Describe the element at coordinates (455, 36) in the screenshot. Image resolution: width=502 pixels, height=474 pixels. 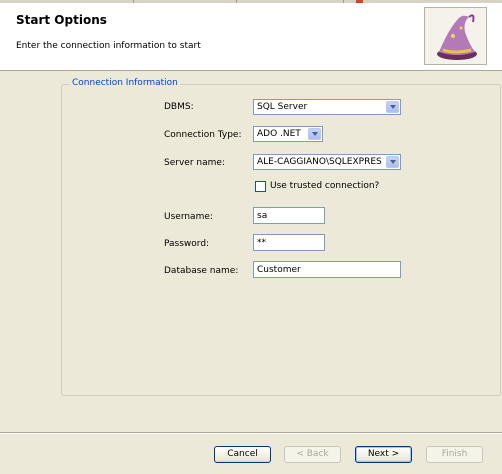
I see `wizard-hat-icon` at that location.